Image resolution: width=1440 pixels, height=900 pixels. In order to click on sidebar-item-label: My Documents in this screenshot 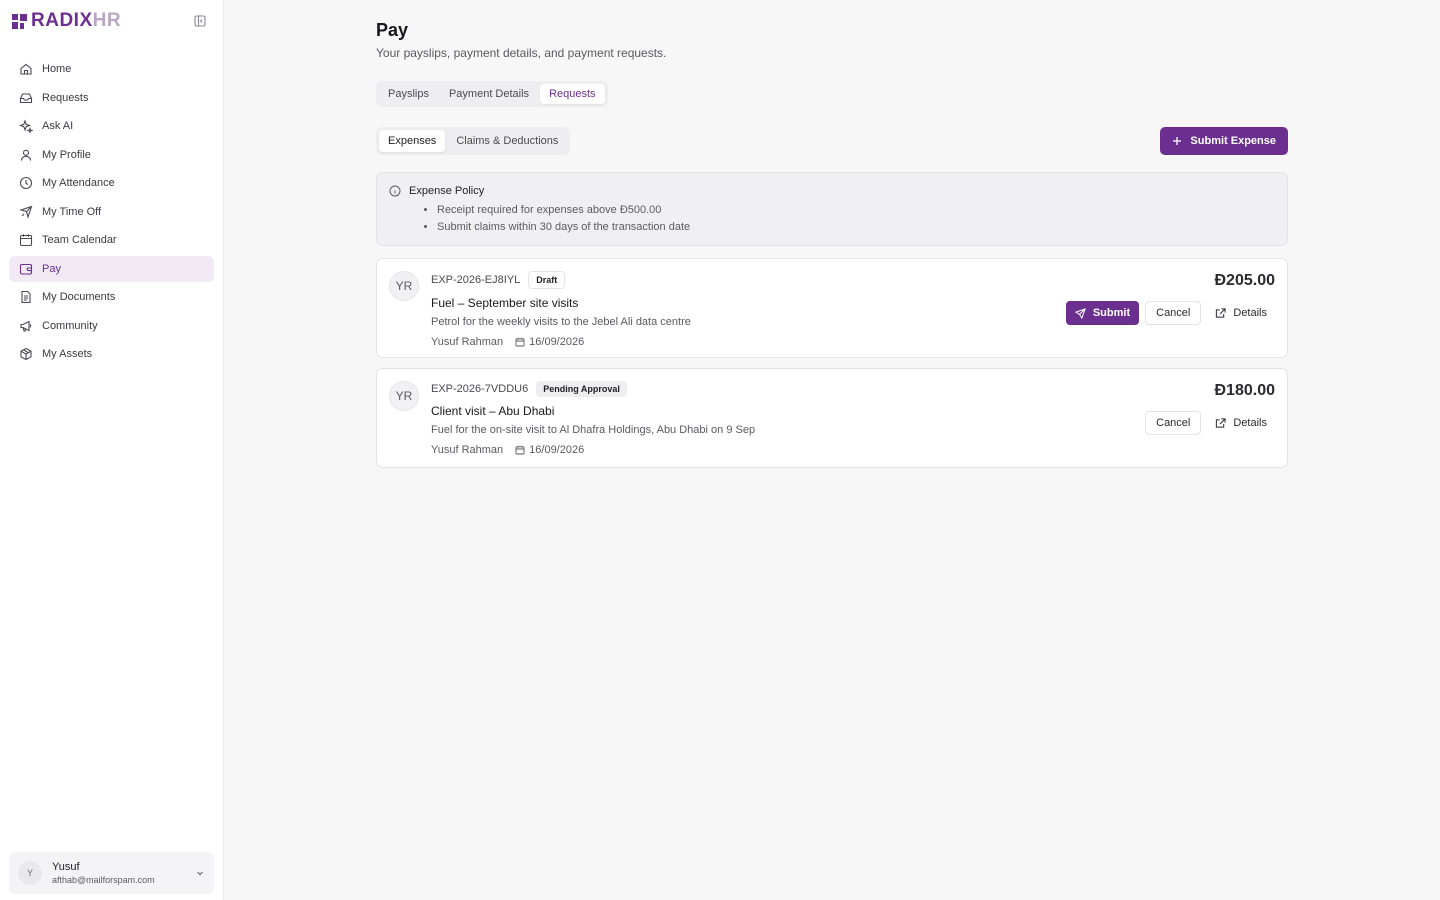, I will do `click(79, 297)`.